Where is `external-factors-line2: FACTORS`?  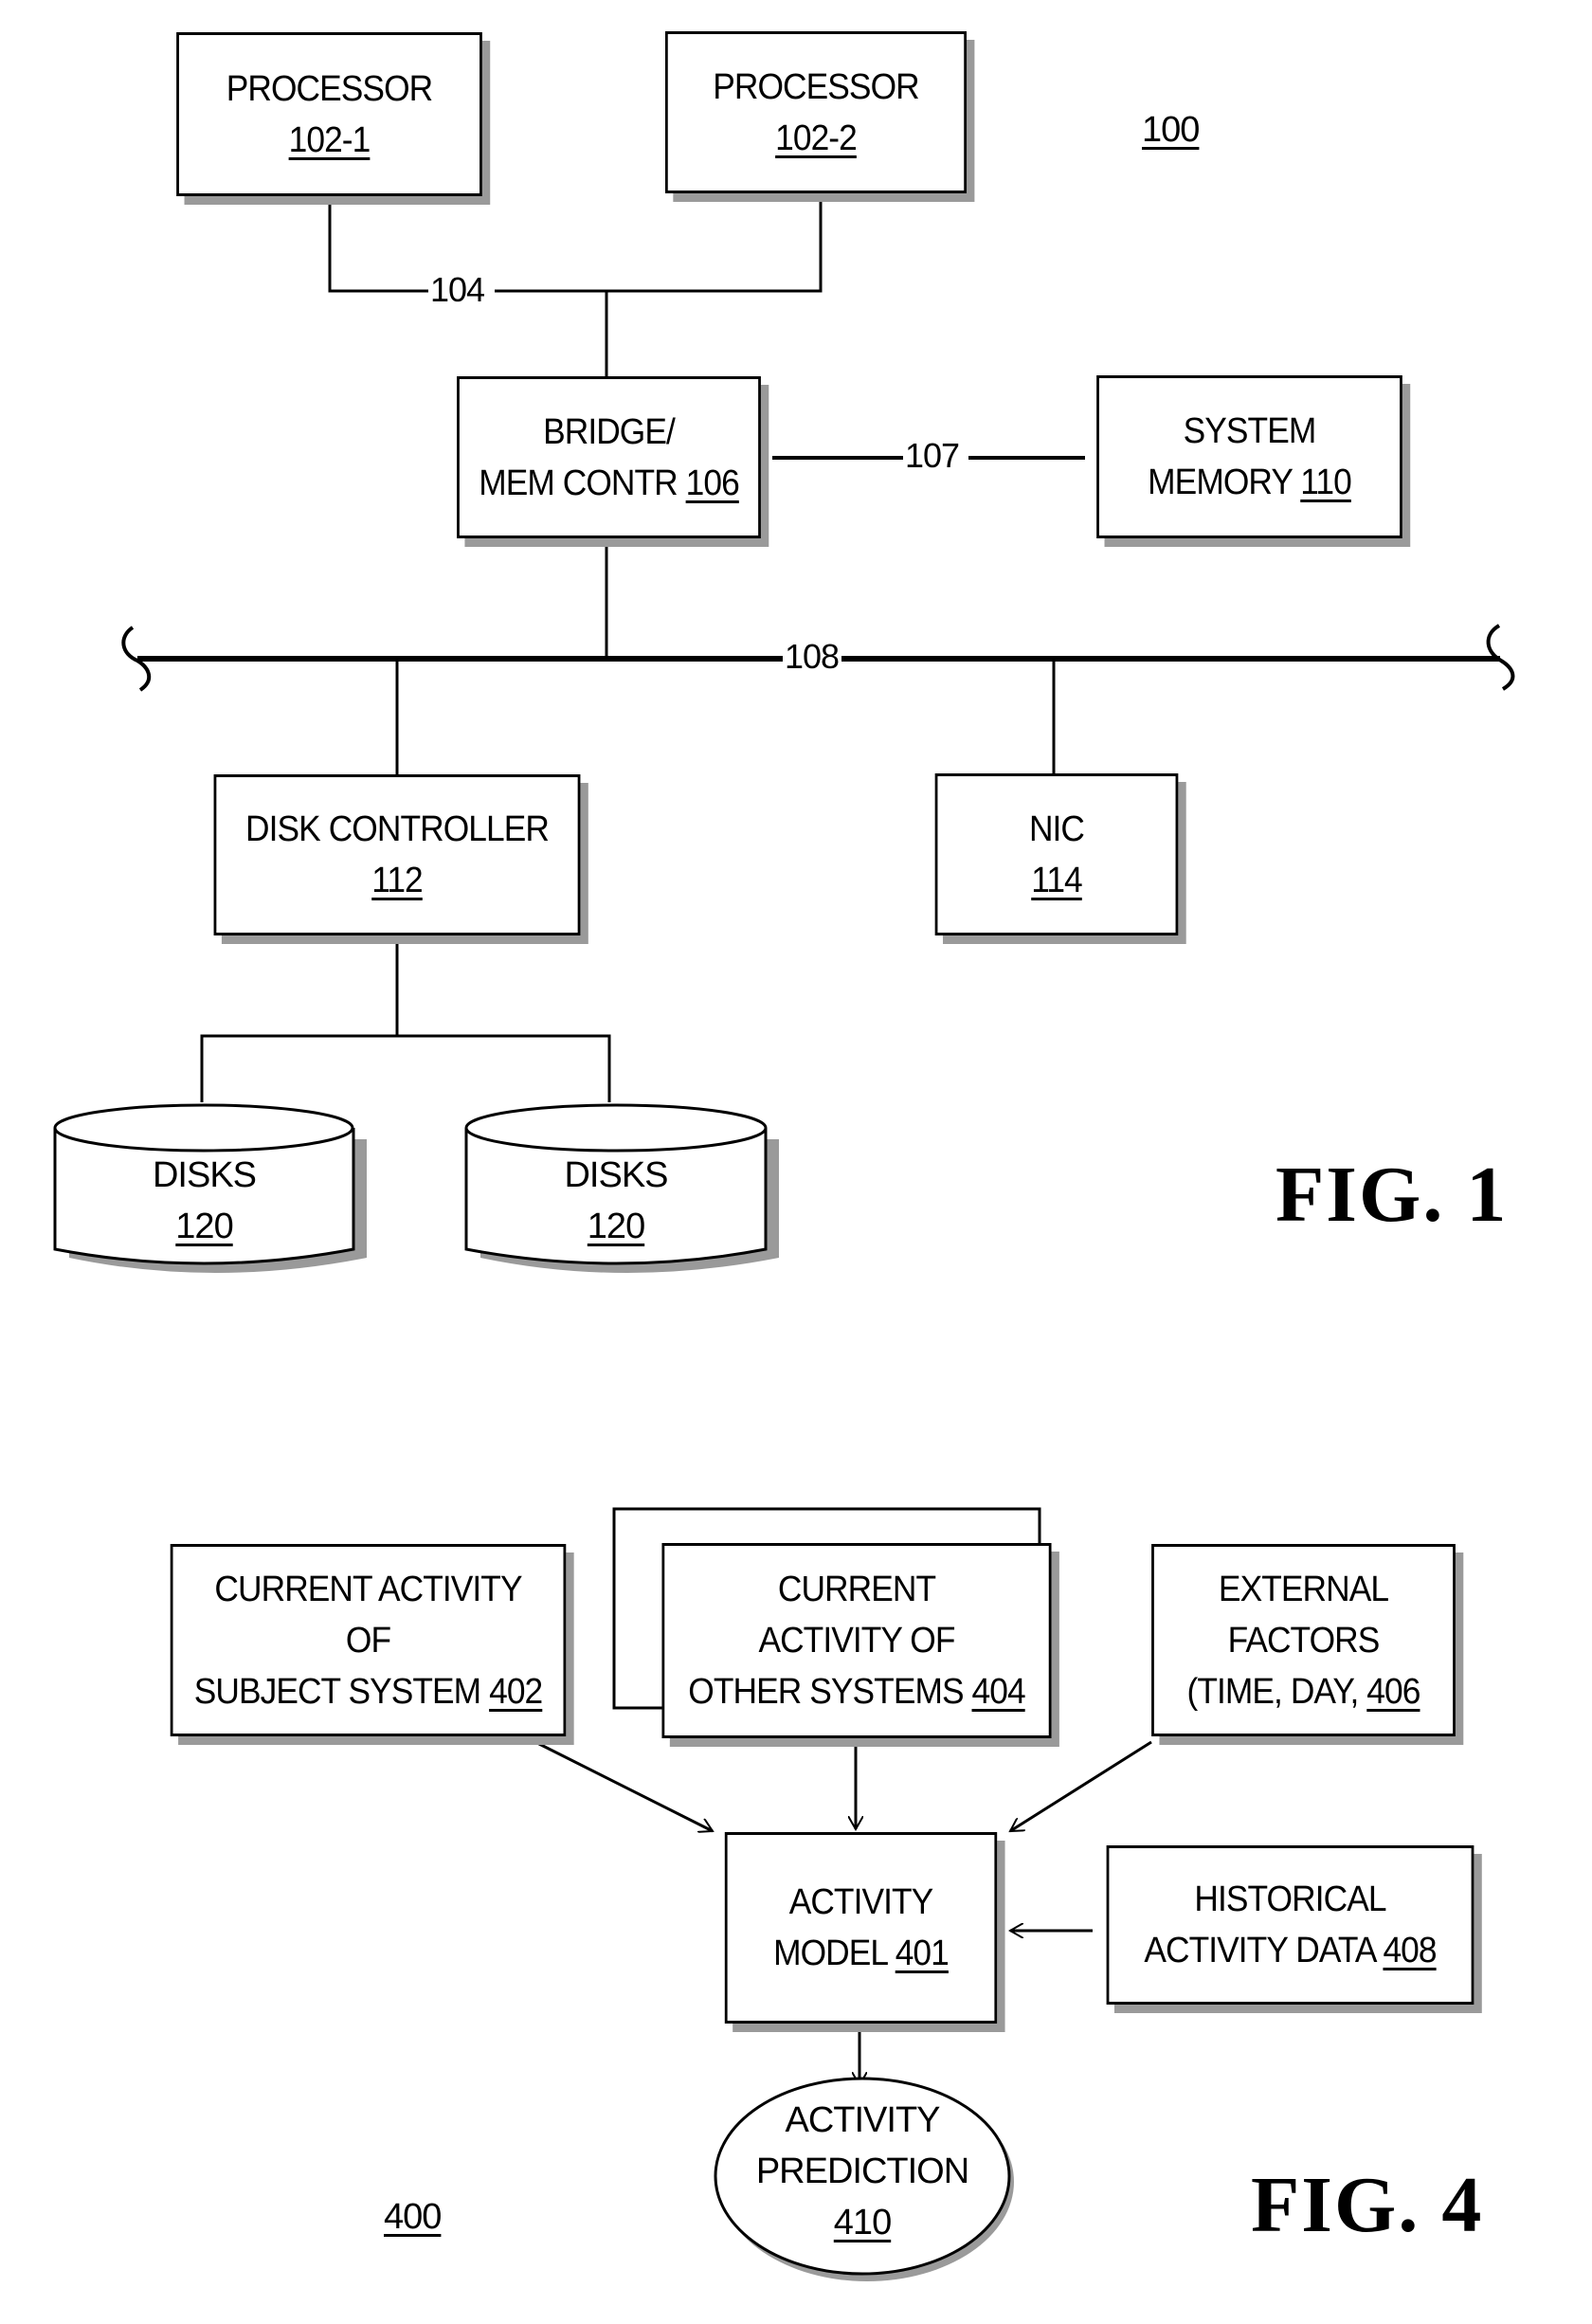
external-factors-line2: FACTORS is located at coordinates (1304, 1640).